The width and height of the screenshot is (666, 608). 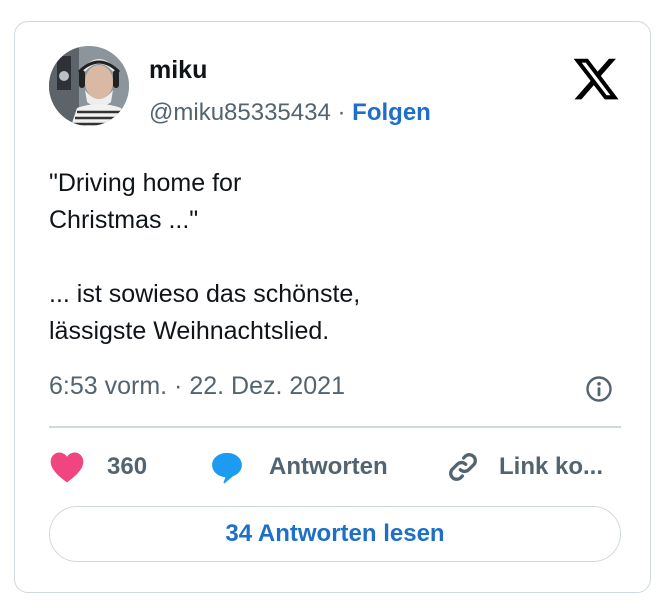 What do you see at coordinates (599, 389) in the screenshot?
I see `info-icon` at bounding box center [599, 389].